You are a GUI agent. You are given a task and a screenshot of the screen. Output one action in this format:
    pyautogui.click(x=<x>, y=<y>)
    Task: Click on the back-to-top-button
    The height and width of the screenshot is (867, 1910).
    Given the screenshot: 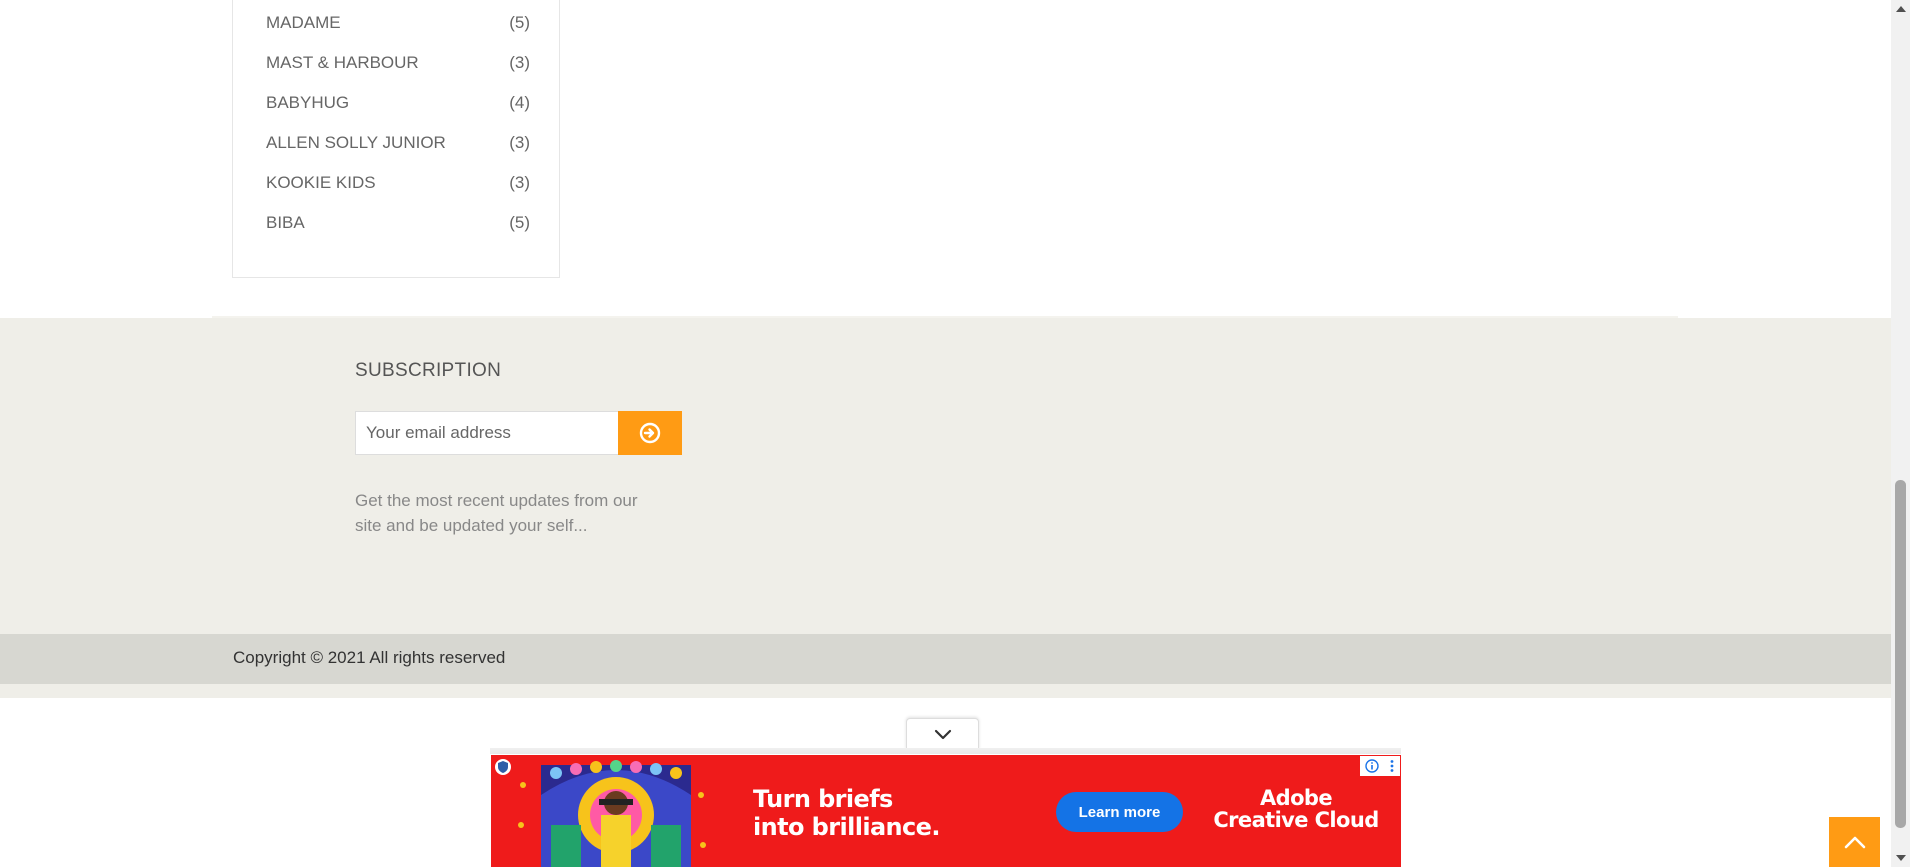 What is the action you would take?
    pyautogui.click(x=1854, y=842)
    